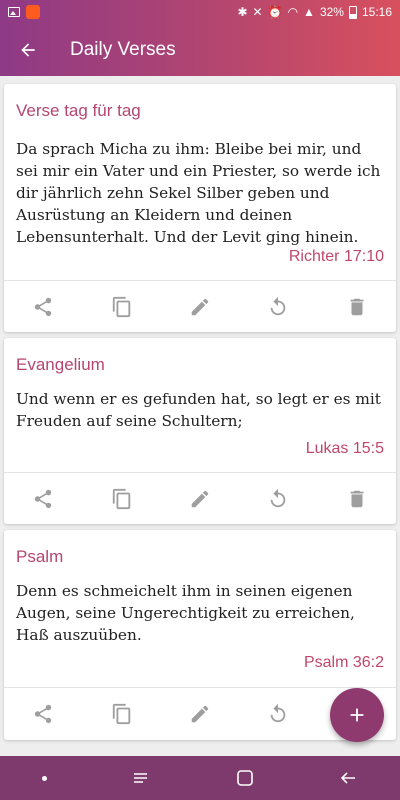  Describe the element at coordinates (40, 556) in the screenshot. I see `card-title: Psalm` at that location.